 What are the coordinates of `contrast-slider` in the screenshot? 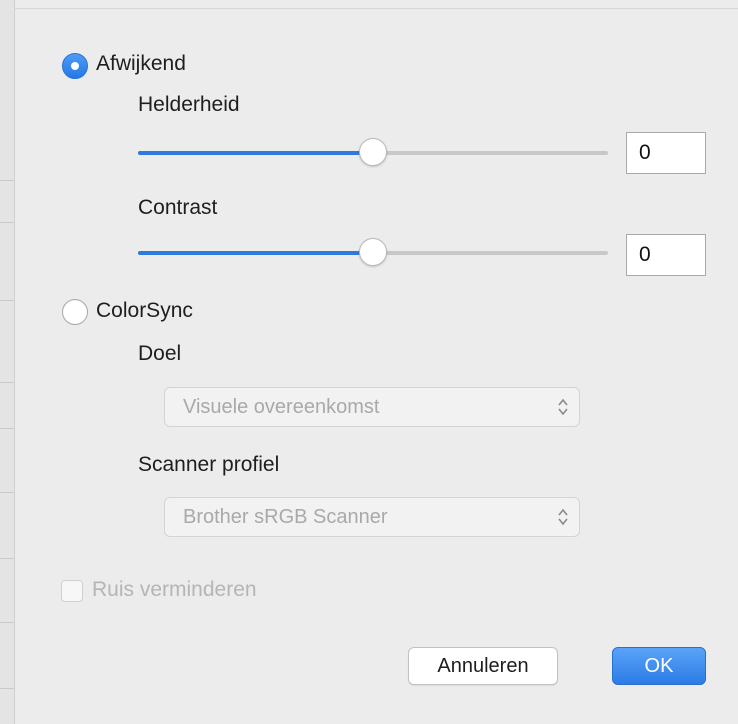 It's located at (373, 253).